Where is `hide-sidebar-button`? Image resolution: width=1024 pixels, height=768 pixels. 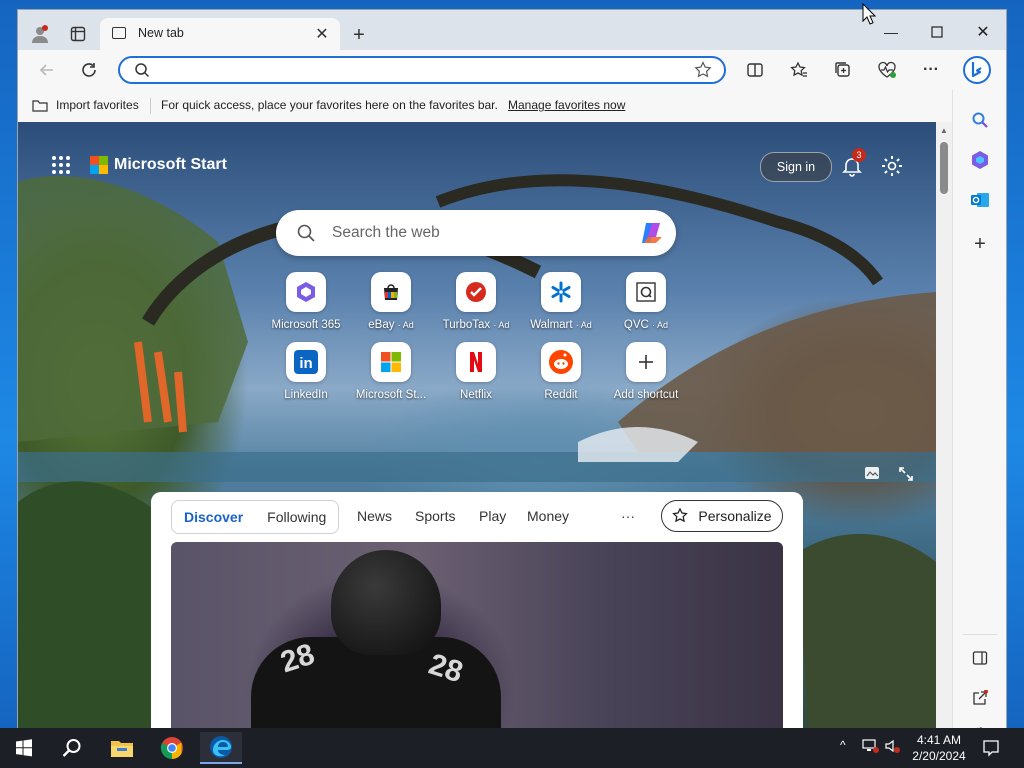 hide-sidebar-button is located at coordinates (980, 658).